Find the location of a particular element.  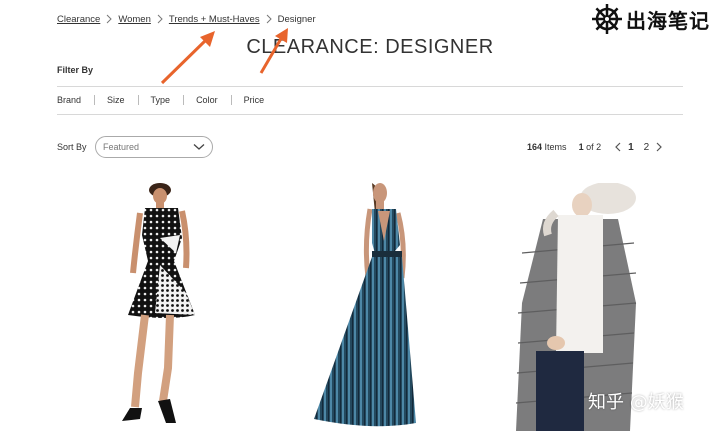

page-title: CLEARANCE: DESIGNER is located at coordinates (370, 47).